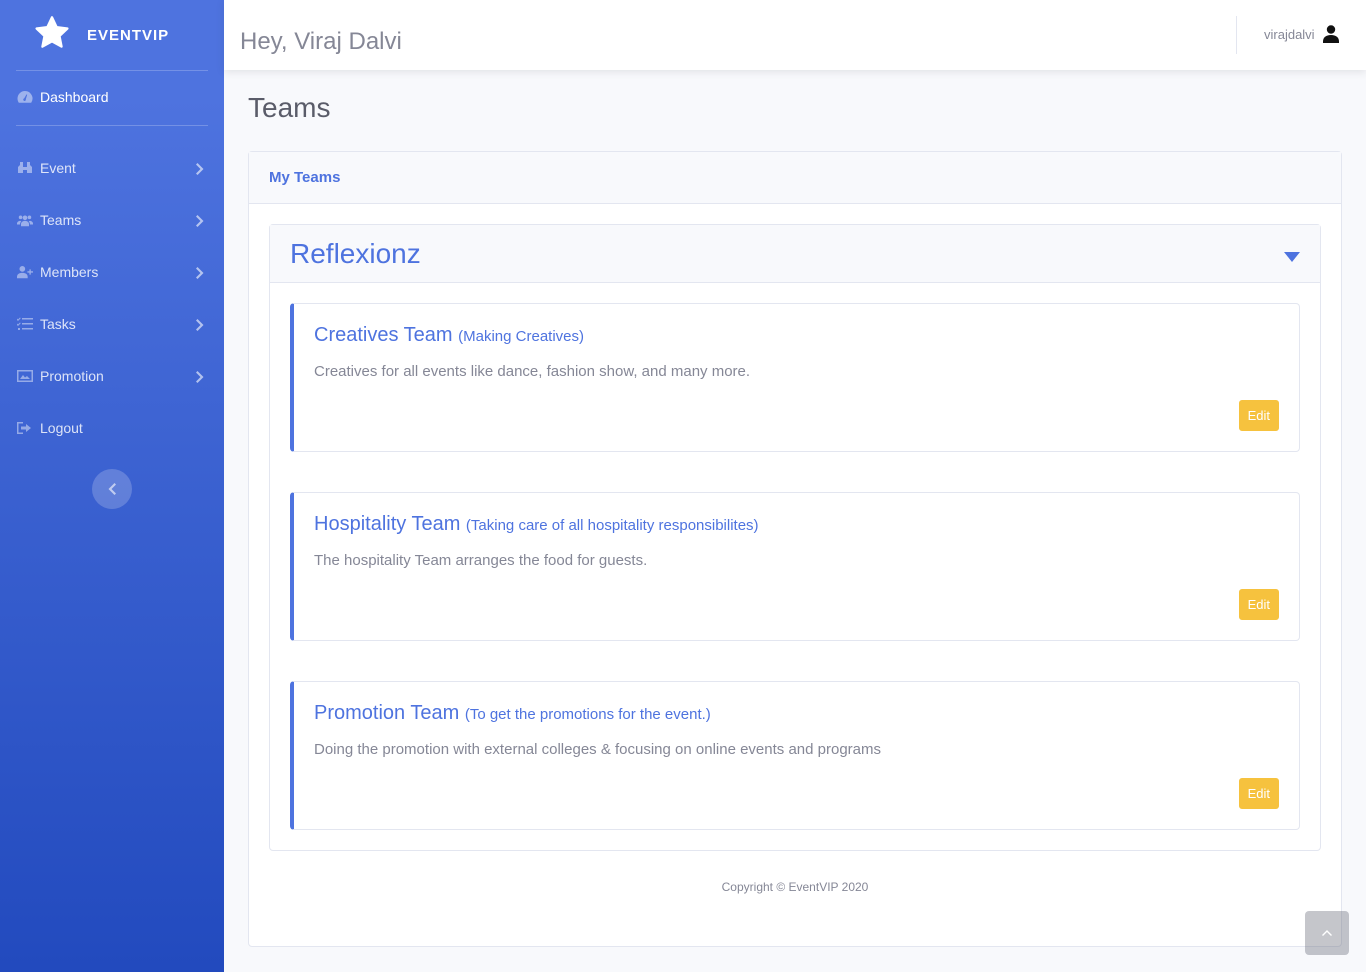 The height and width of the screenshot is (972, 1366). I want to click on sidebar-item-event: Event, so click(112, 168).